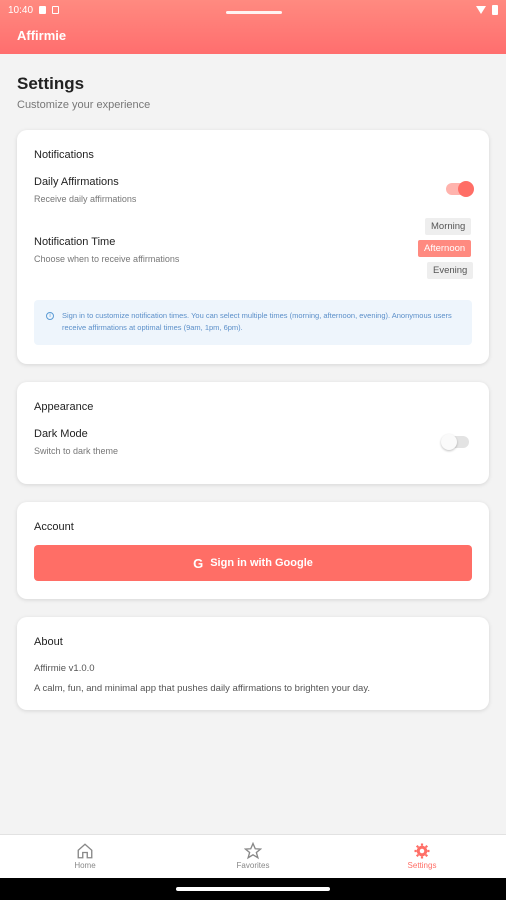 This screenshot has width=506, height=900. What do you see at coordinates (48, 642) in the screenshot?
I see `about-section-title: About` at bounding box center [48, 642].